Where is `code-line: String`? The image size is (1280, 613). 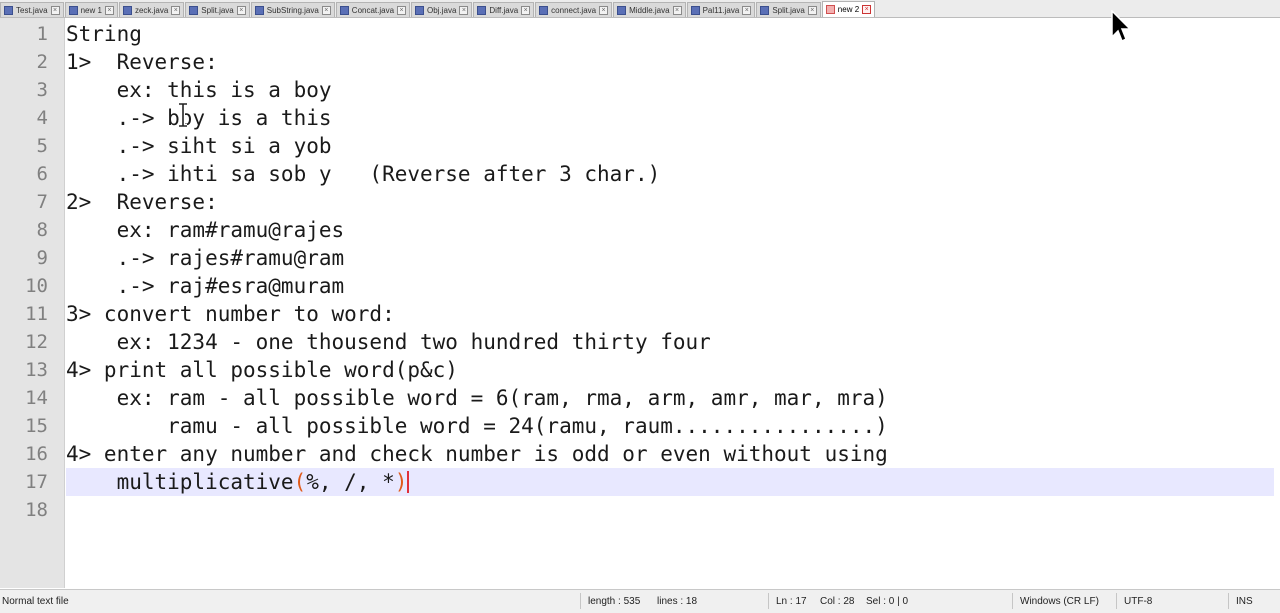
code-line: String is located at coordinates (670, 34).